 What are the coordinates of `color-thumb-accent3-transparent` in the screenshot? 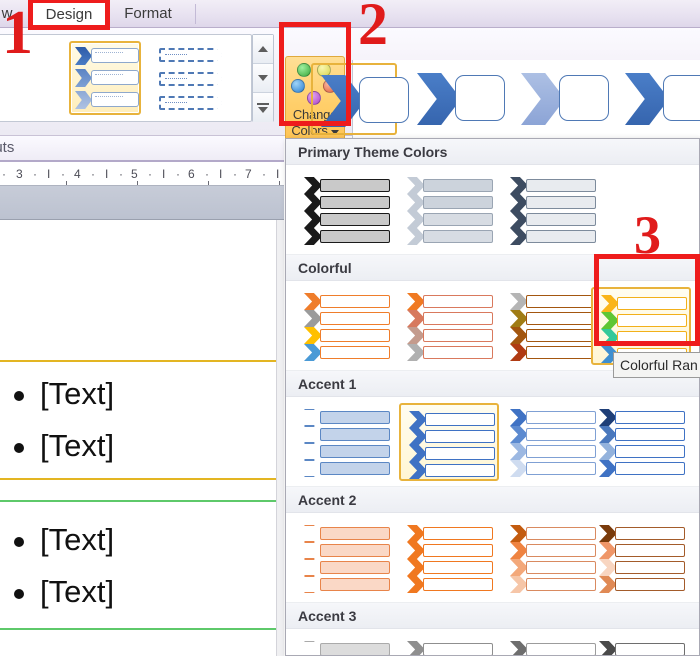 It's located at (641, 645).